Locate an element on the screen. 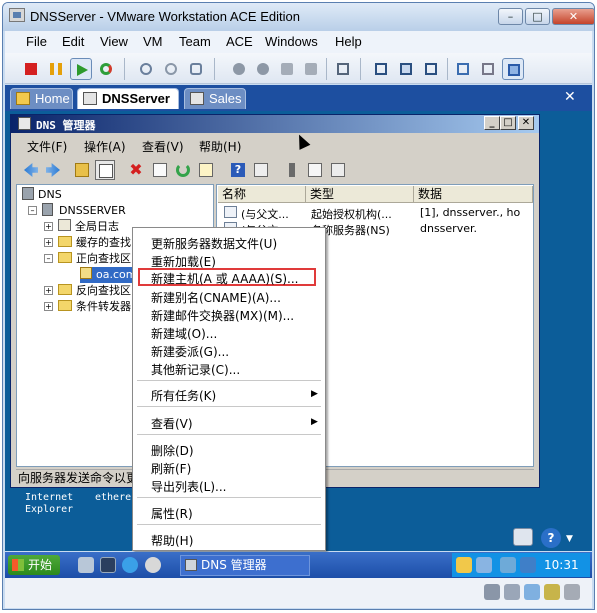 This screenshot has height=613, width=597. log-icon is located at coordinates (315, 170).